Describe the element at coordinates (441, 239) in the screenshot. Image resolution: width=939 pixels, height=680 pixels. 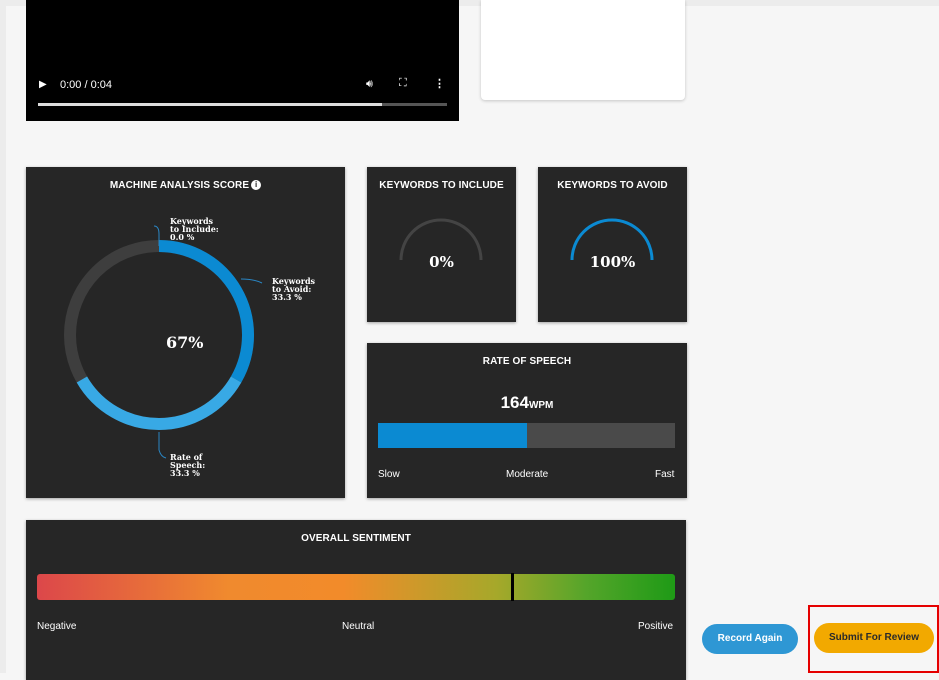
I see `keywords-include-gauge` at that location.